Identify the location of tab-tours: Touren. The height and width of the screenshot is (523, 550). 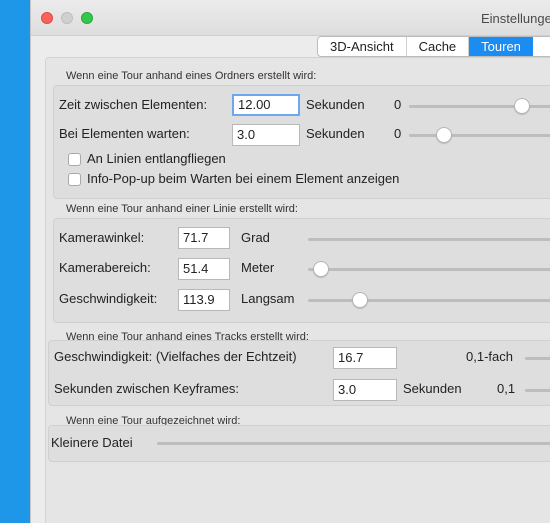
(501, 46).